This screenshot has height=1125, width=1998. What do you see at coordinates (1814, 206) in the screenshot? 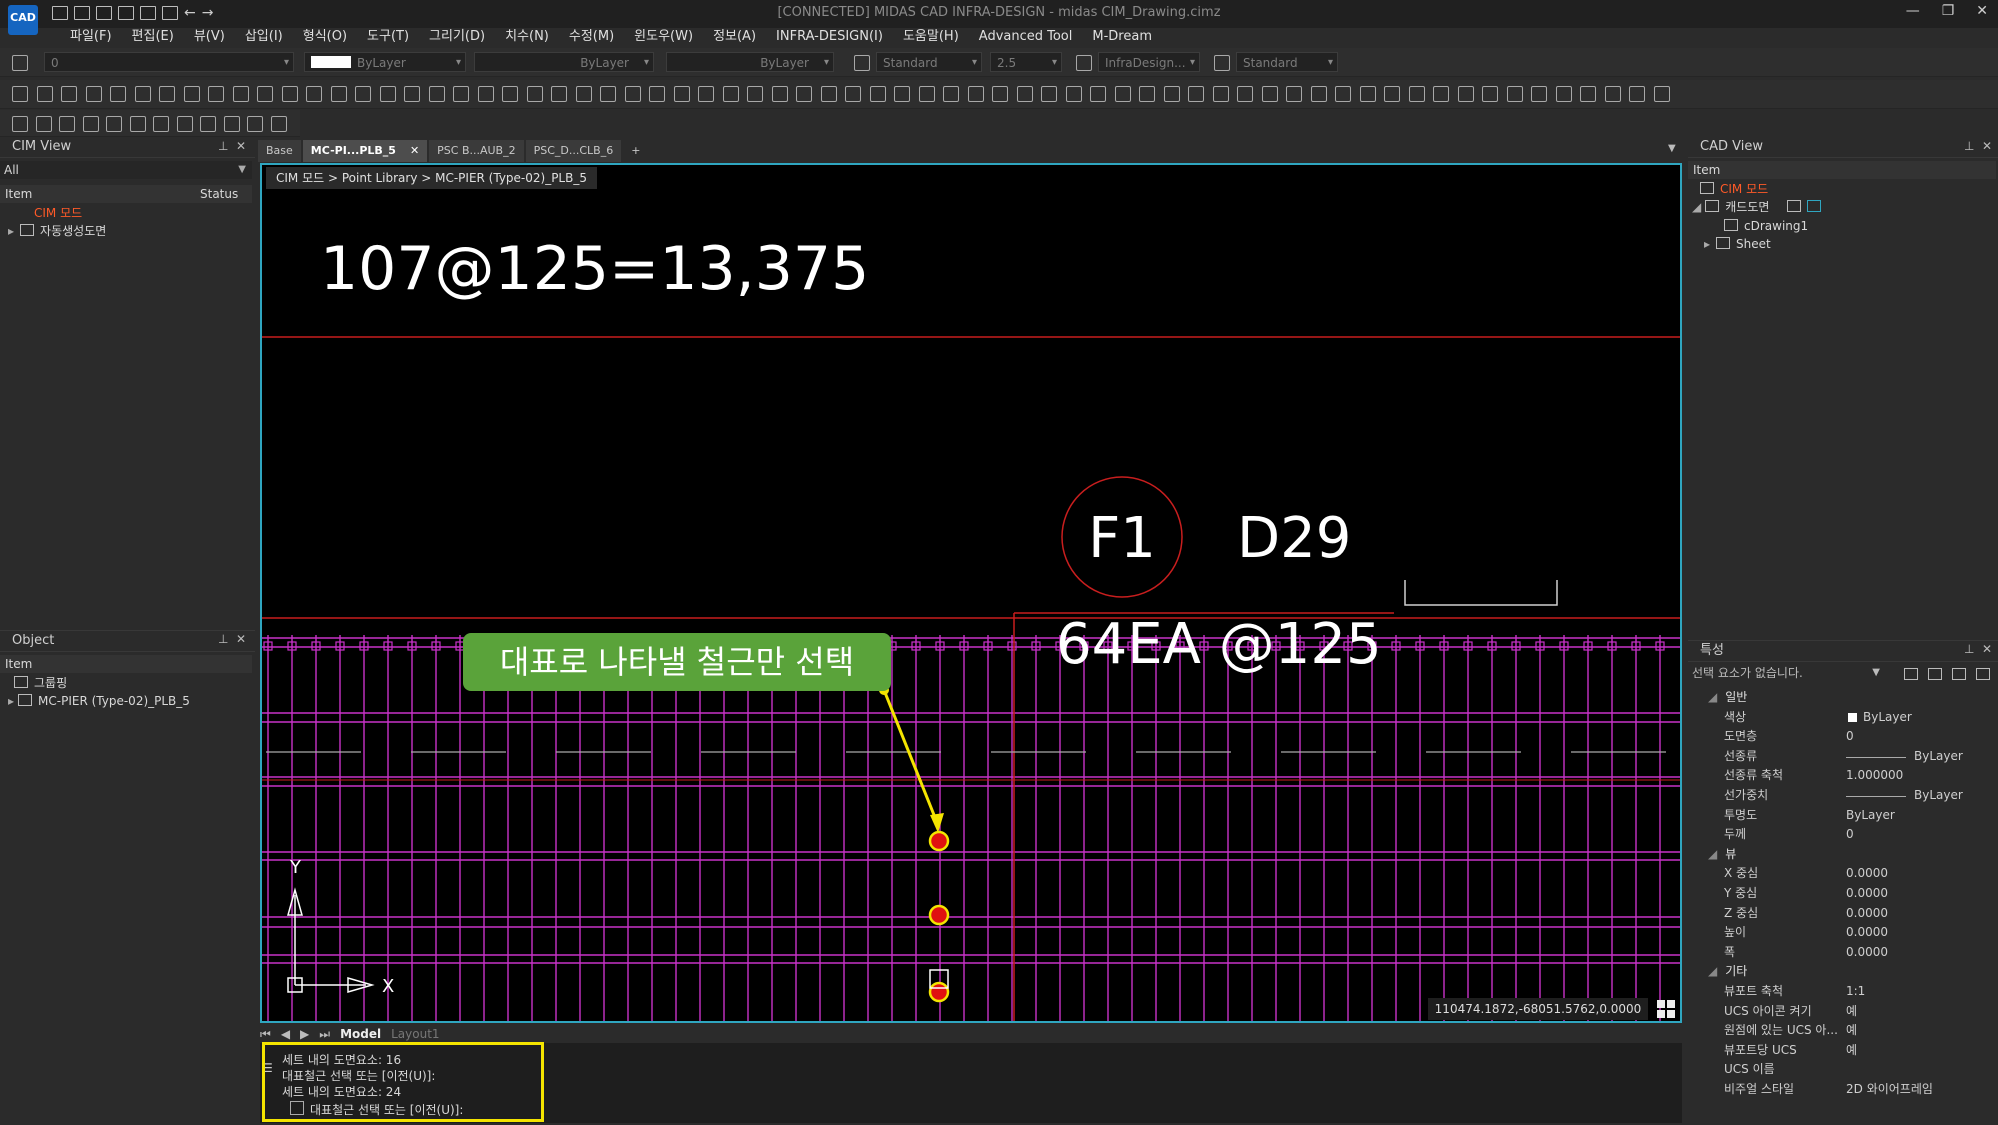
I see `screen-icon` at bounding box center [1814, 206].